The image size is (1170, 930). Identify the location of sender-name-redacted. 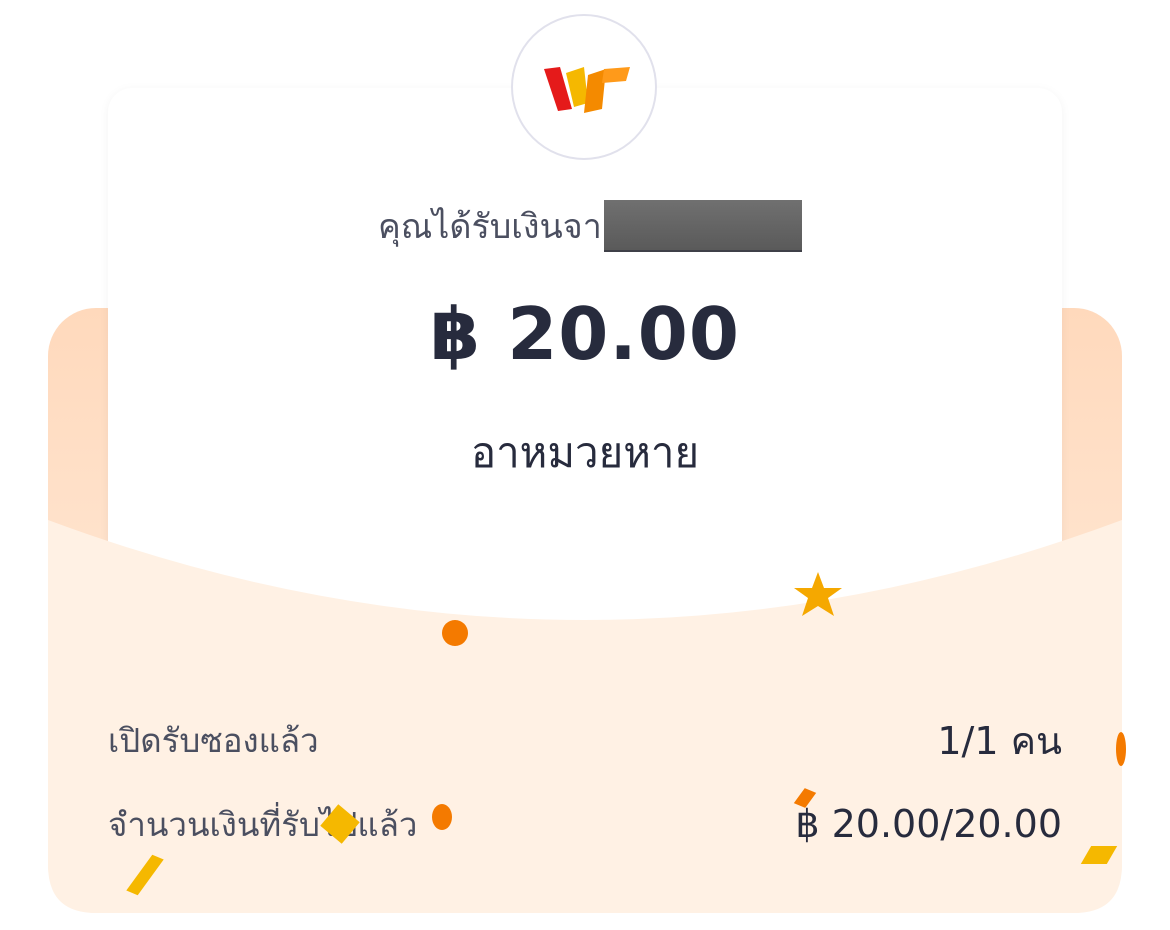
(702, 226).